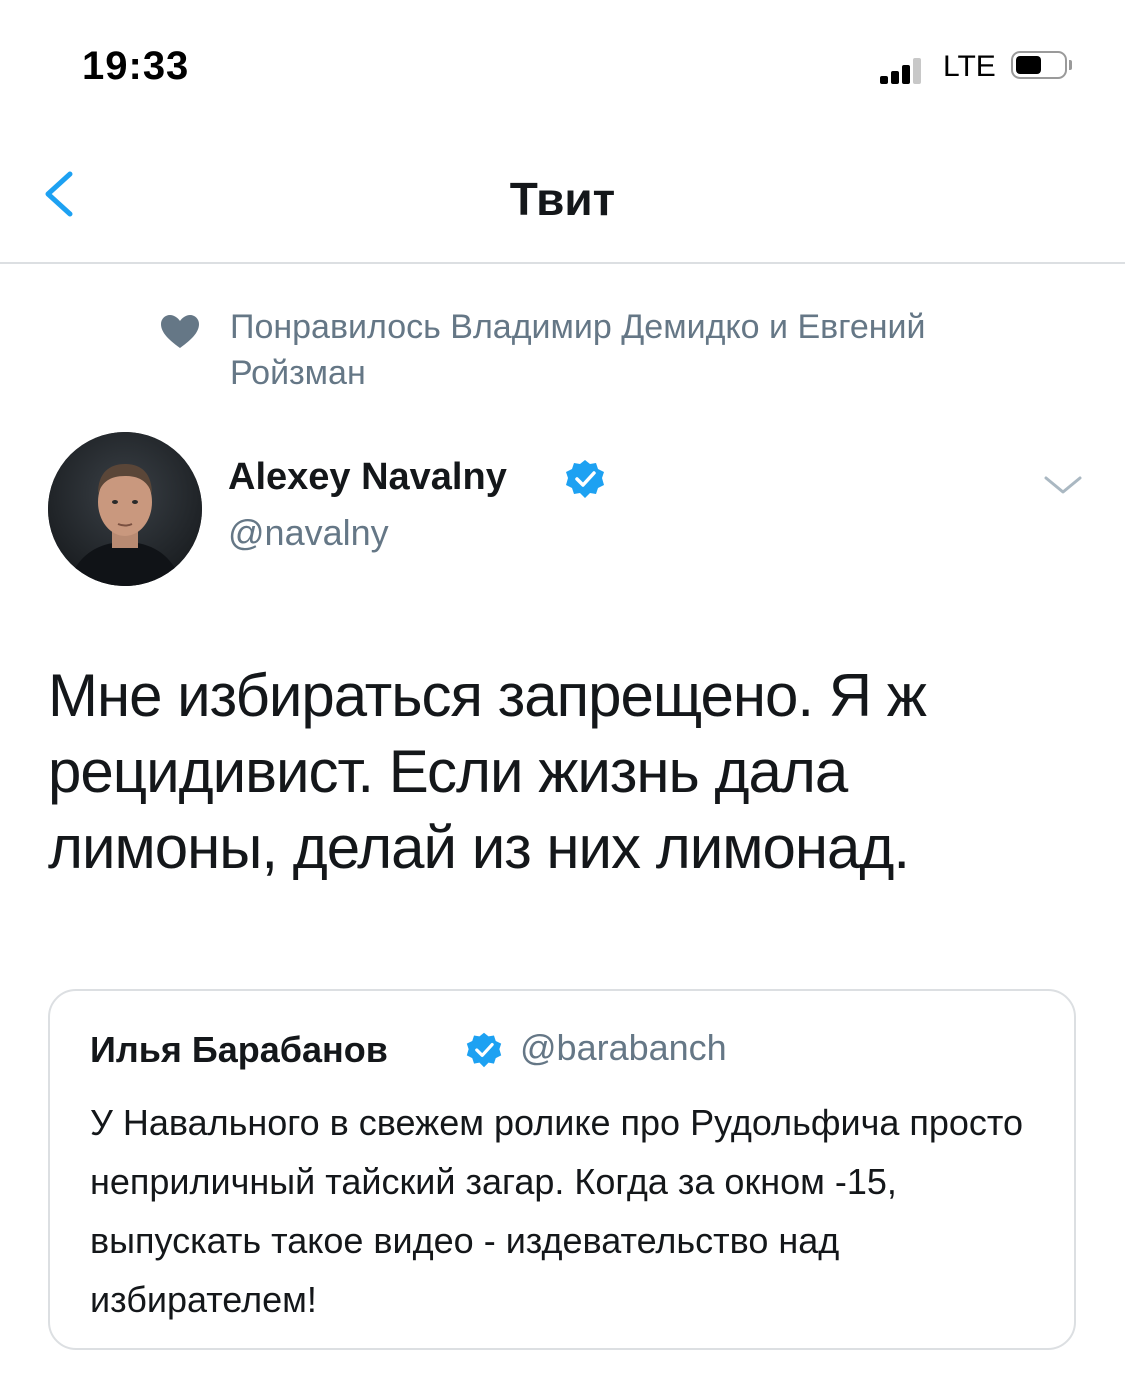  What do you see at coordinates (1041, 66) in the screenshot?
I see `battery-icon` at bounding box center [1041, 66].